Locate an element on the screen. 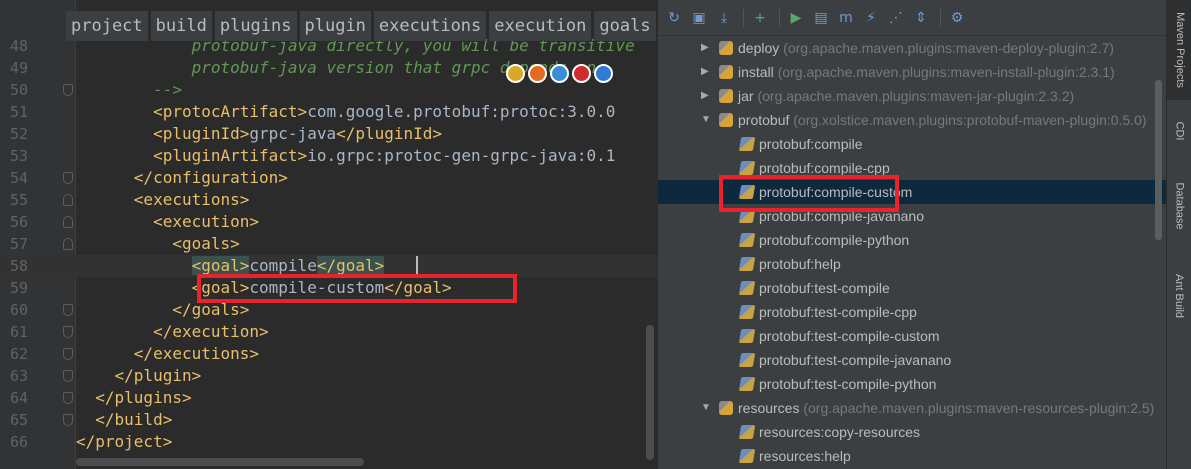 Image resolution: width=1191 pixels, height=469 pixels. add-icon: + is located at coordinates (760, 18).